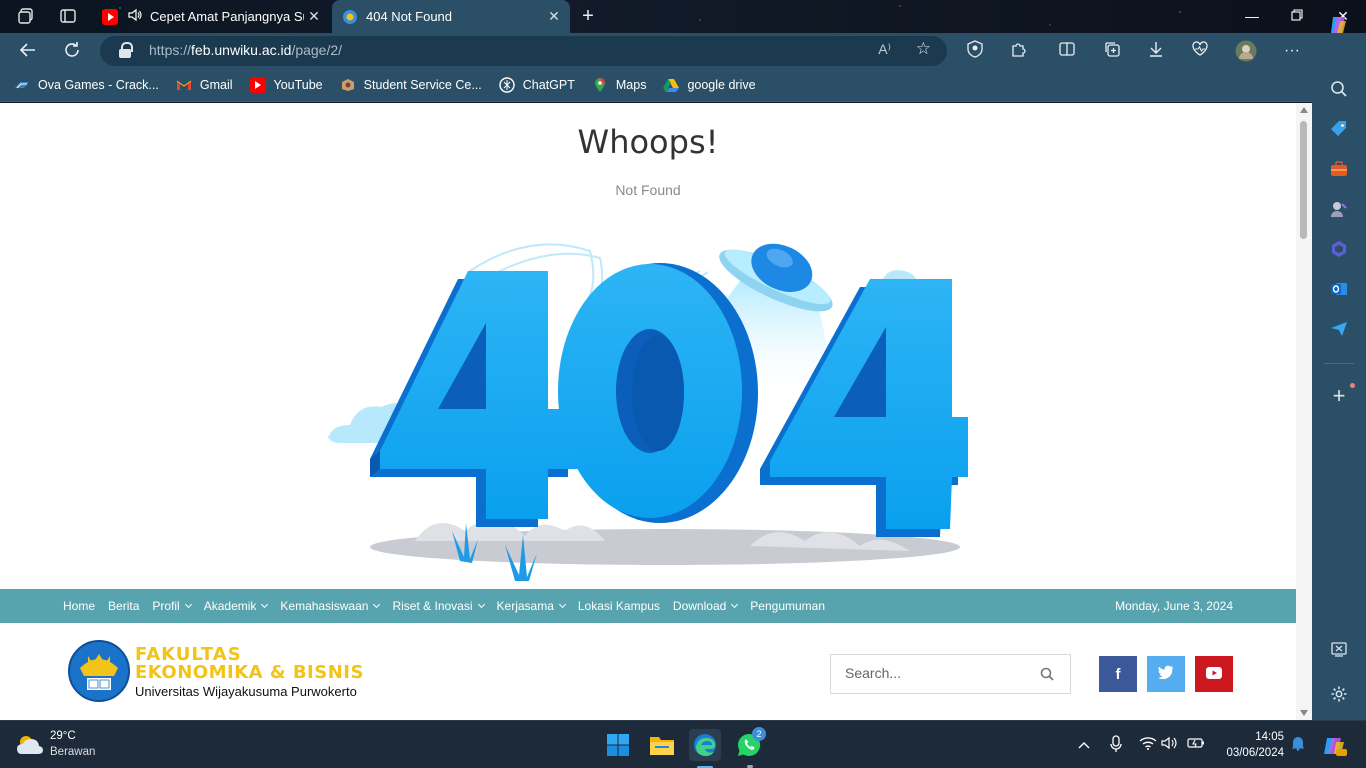 The image size is (1366, 768). I want to click on bookmark-youtube: YouTube, so click(286, 85).